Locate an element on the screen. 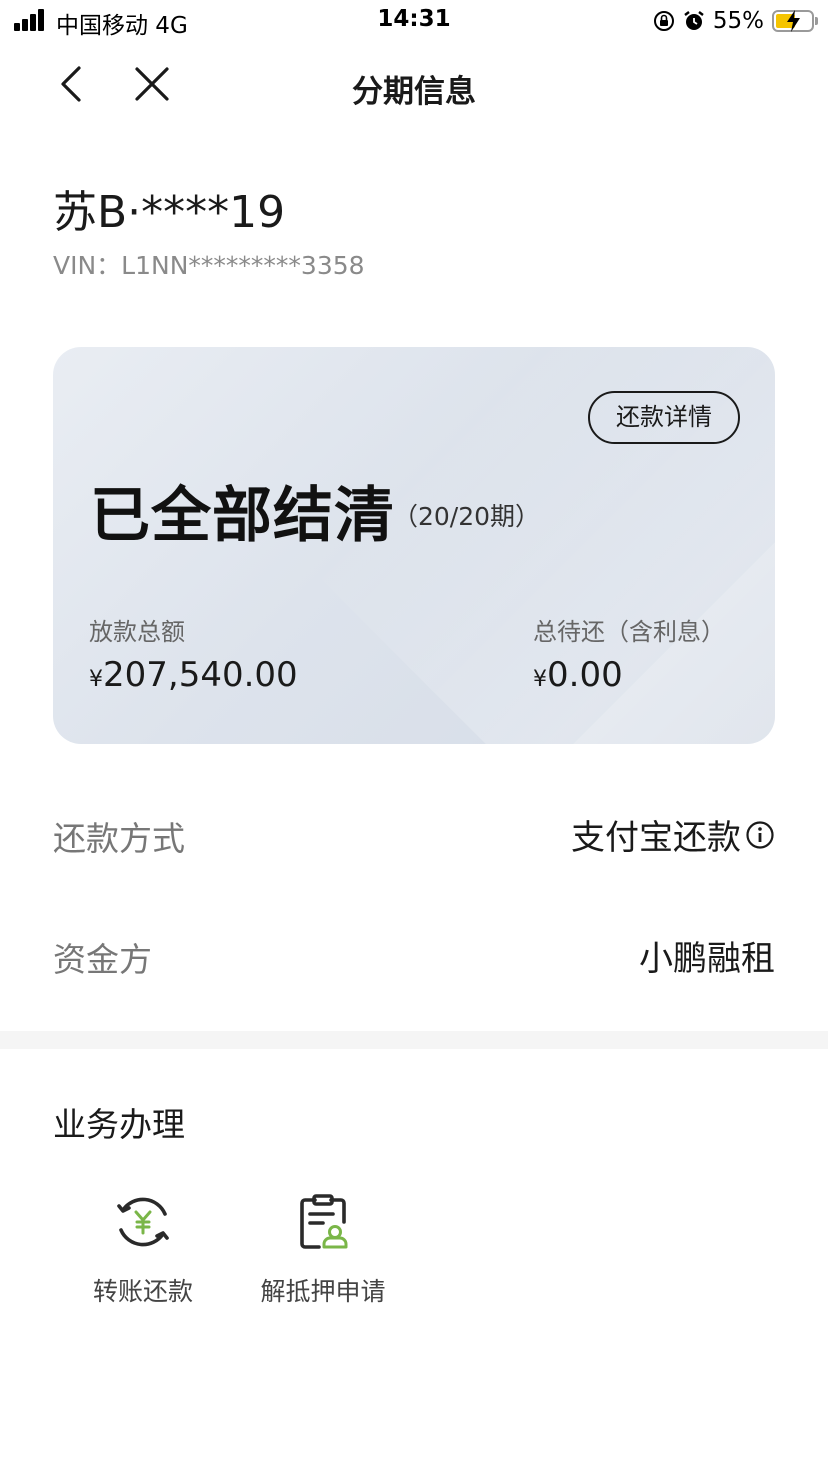  repay-method-label: 还款方式 is located at coordinates (119, 838).